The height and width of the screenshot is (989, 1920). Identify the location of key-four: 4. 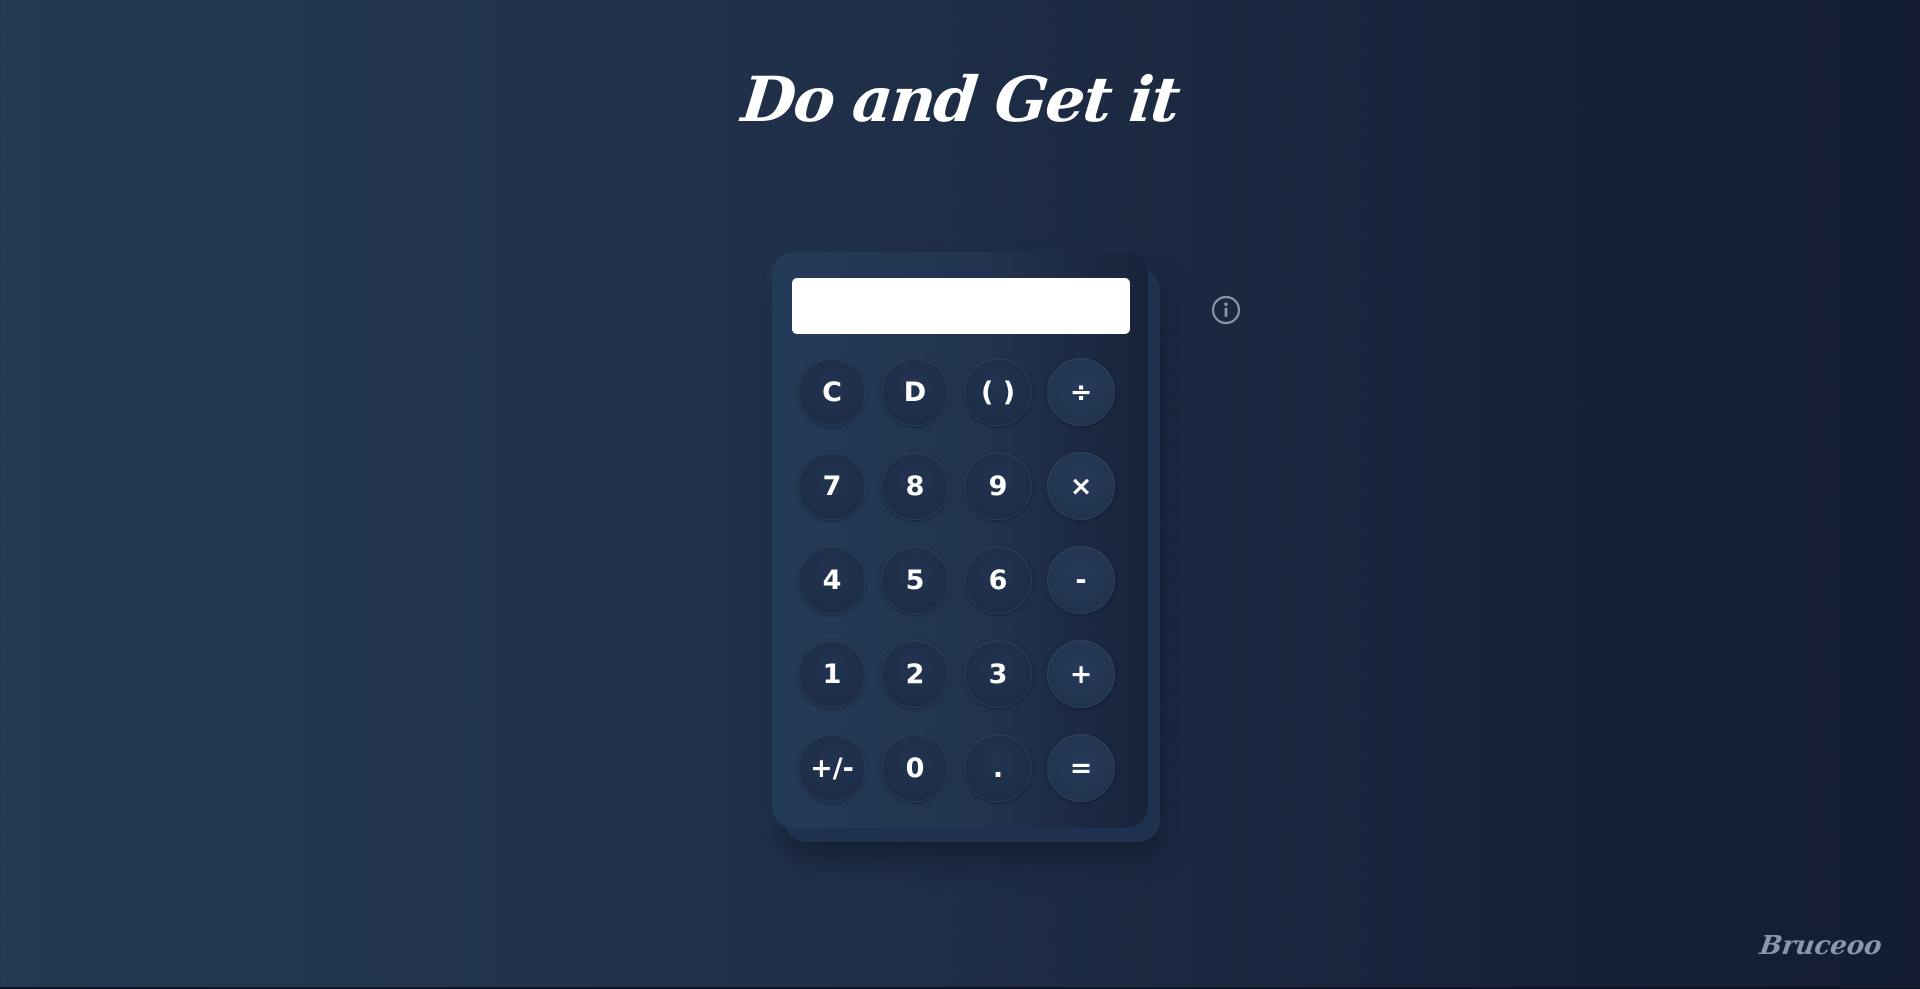
(832, 580).